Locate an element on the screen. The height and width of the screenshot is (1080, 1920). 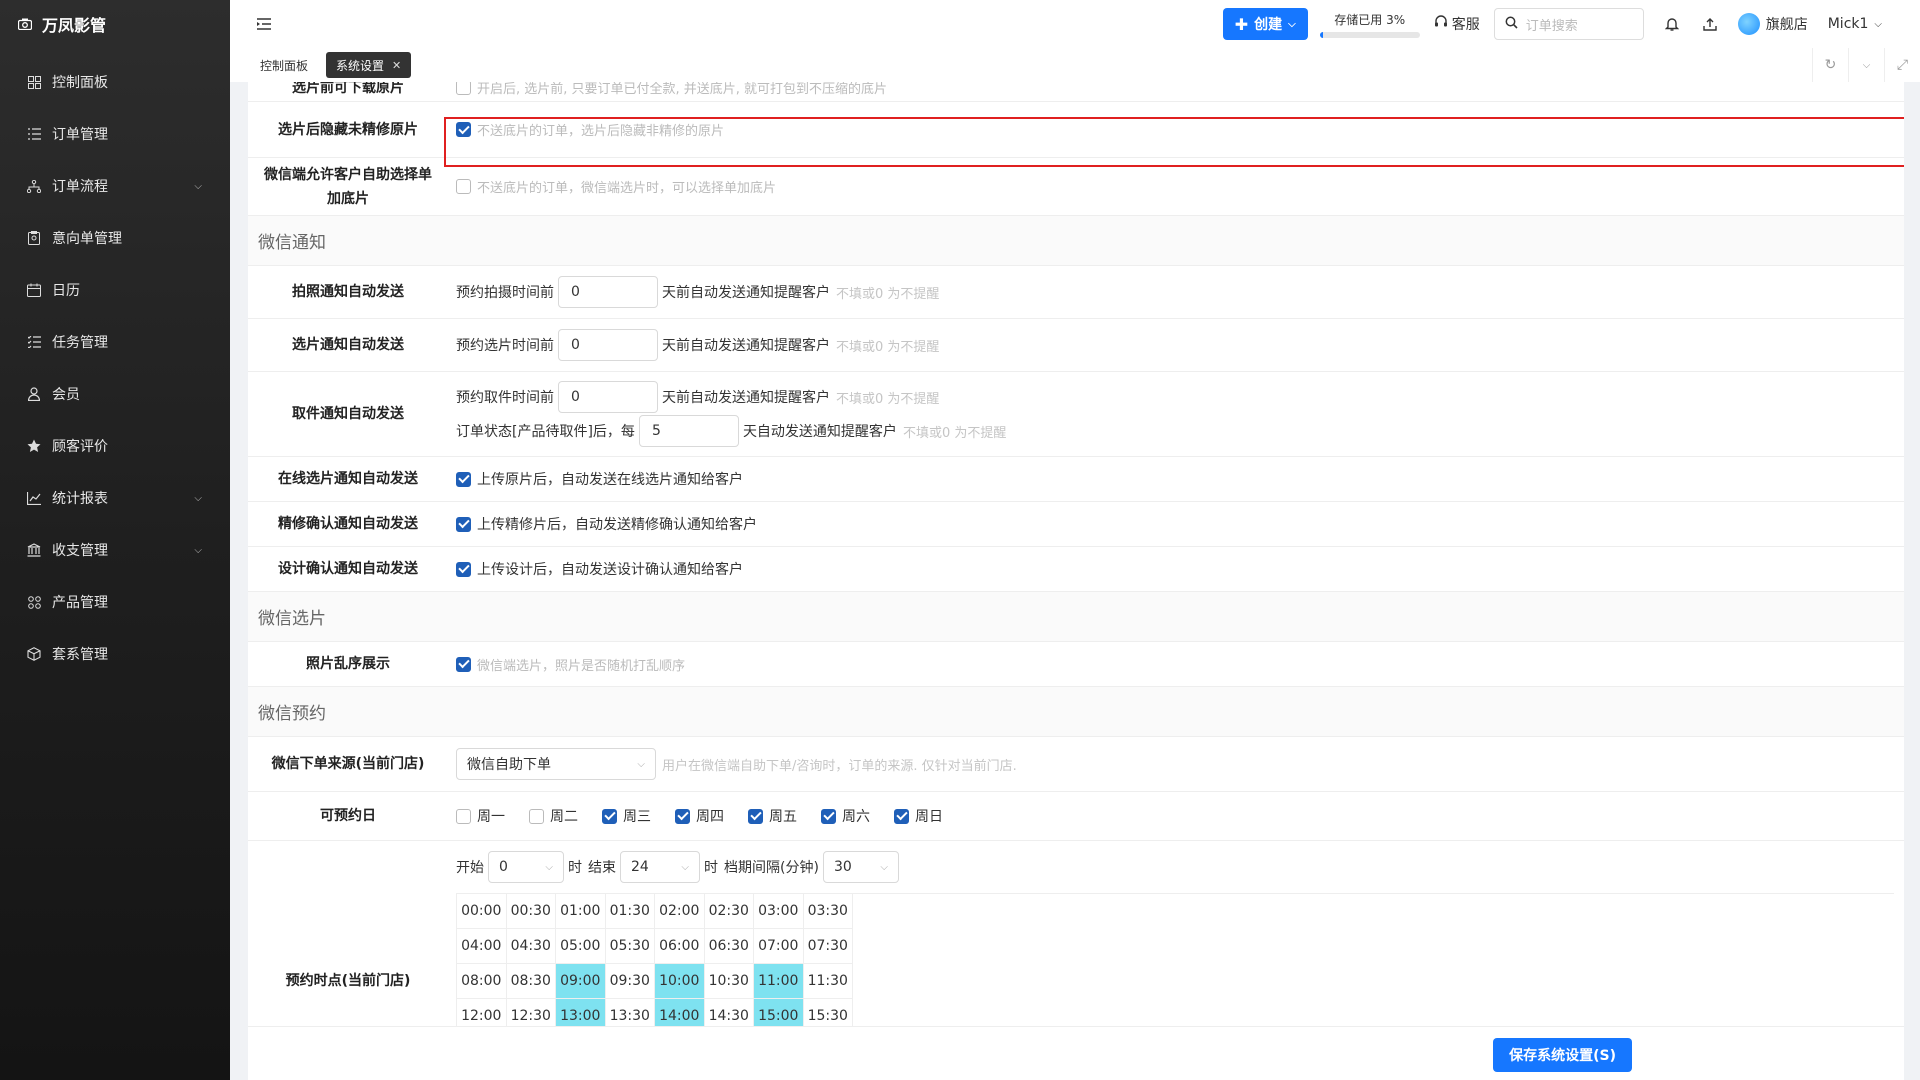
sidebar-item-5: 任务管理 is located at coordinates (115, 342).